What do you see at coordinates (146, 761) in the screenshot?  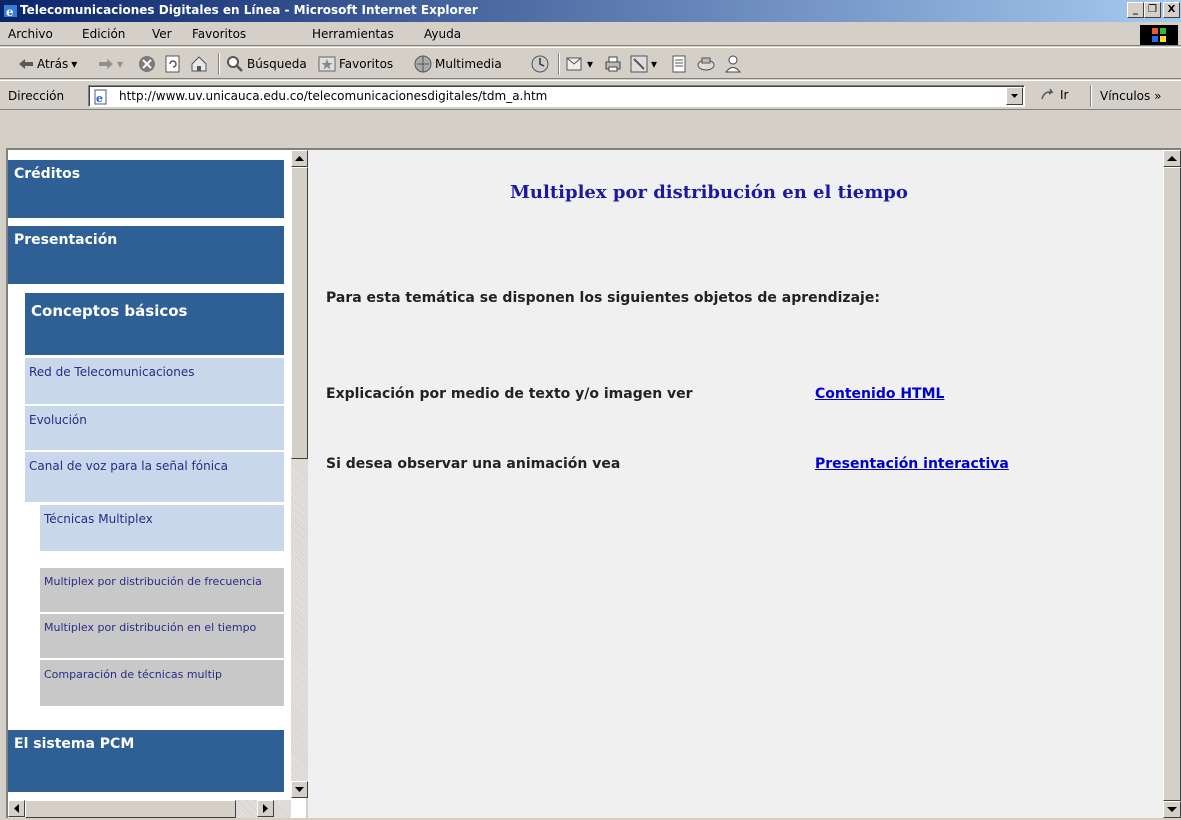 I see `nav-sistema-pcm: El sistema PCM` at bounding box center [146, 761].